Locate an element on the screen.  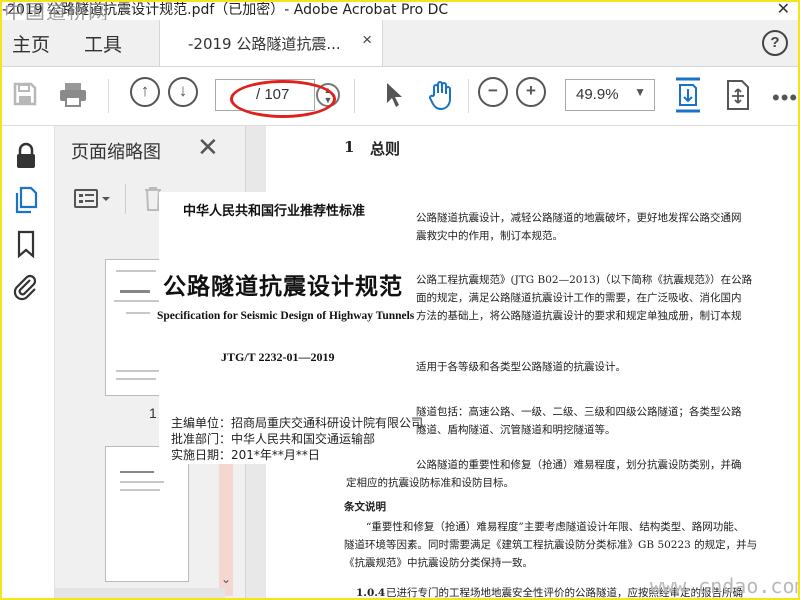
doc-line: 适用于各等级和各类型公路隧道的抗震设计。 is located at coordinates (521, 367).